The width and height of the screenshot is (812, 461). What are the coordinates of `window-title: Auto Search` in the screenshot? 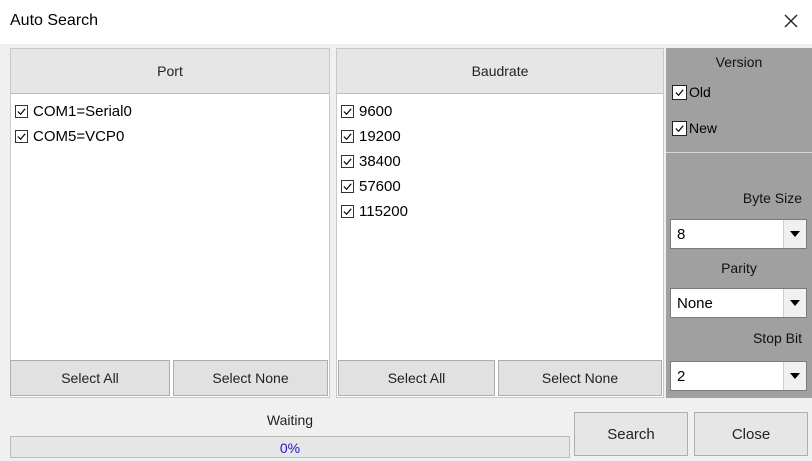 It's located at (54, 20).